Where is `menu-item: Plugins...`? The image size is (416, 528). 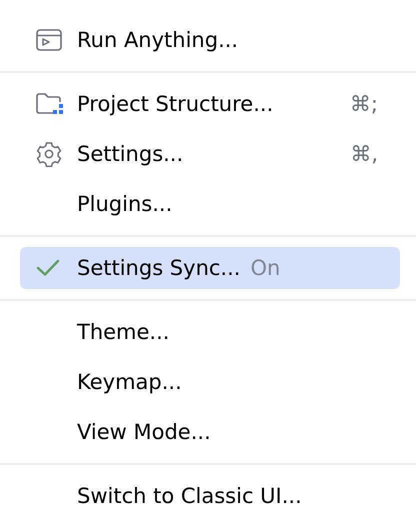
menu-item: Plugins... is located at coordinates (210, 204).